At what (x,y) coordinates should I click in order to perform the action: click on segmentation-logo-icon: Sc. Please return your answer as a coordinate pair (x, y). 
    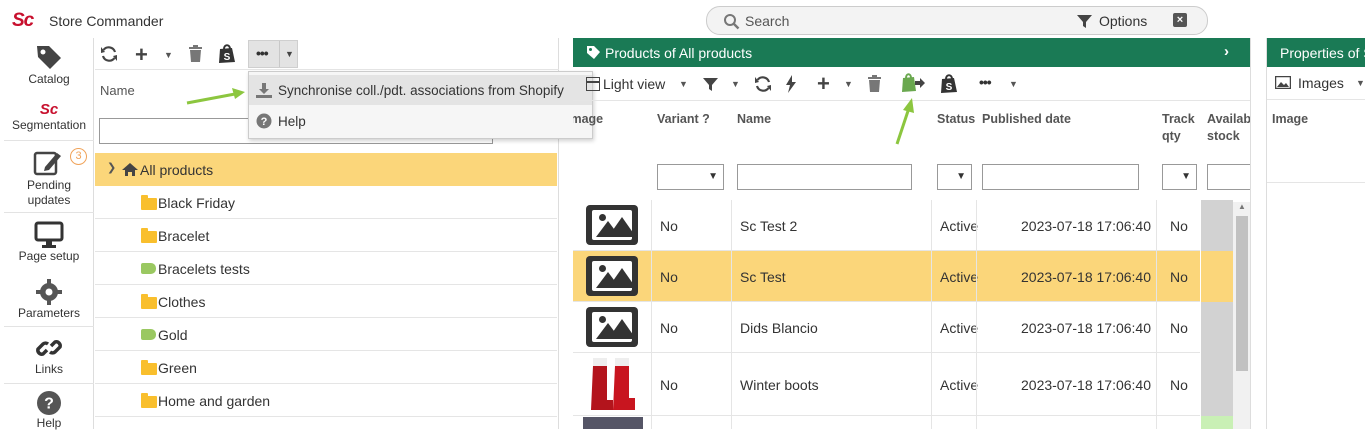
    Looking at the image, I should click on (49, 109).